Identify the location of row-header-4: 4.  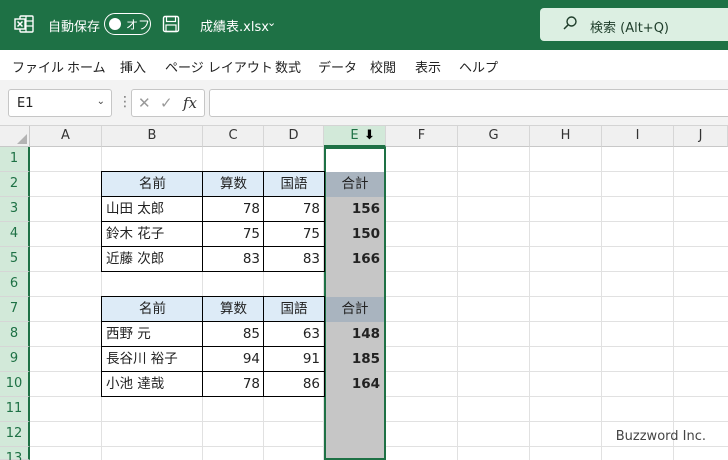
(15, 234).